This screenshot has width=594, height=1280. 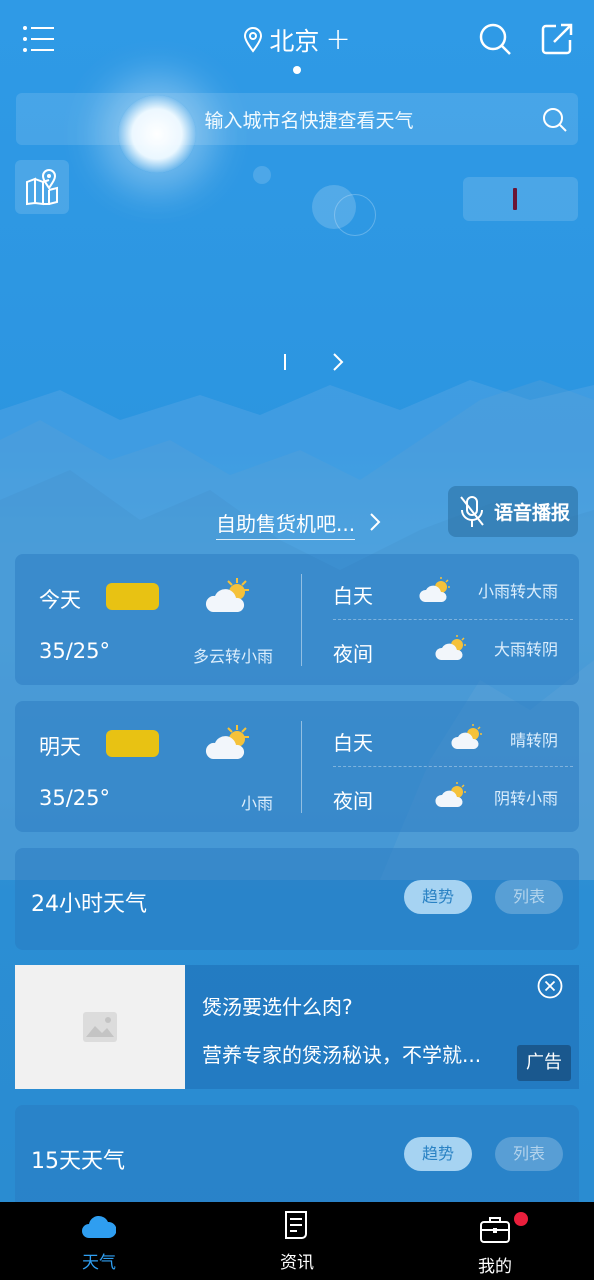 What do you see at coordinates (297, 766) in the screenshot?
I see `tomorrow-forecast-card: 明天 35/25° 小雨 白天 晴转阴 夜间 阴转小雨` at bounding box center [297, 766].